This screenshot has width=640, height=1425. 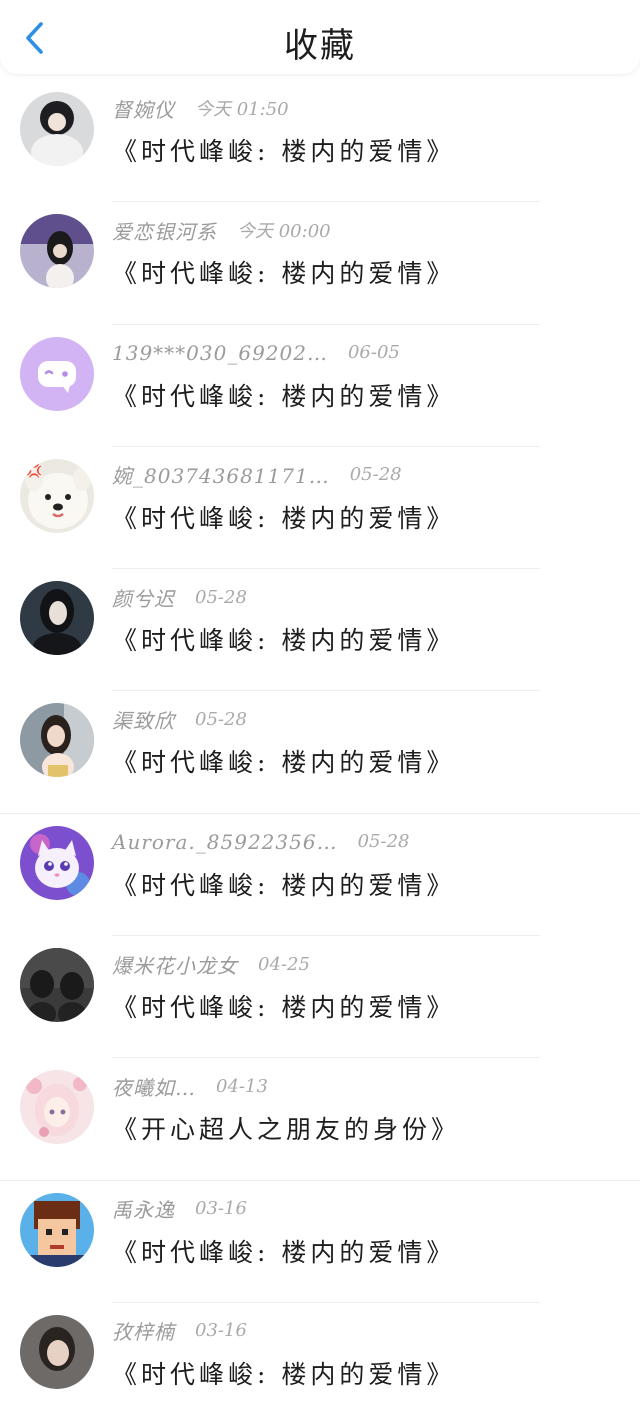 What do you see at coordinates (286, 1128) in the screenshot?
I see `item-title: 《开心超人之朋友的身份》` at bounding box center [286, 1128].